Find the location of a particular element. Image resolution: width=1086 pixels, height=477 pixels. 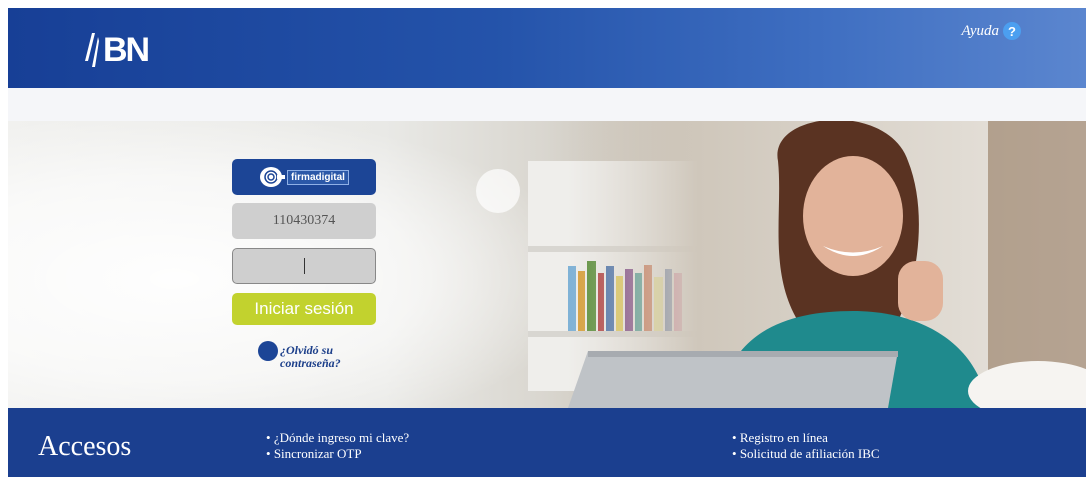

text-cursor is located at coordinates (304, 266).